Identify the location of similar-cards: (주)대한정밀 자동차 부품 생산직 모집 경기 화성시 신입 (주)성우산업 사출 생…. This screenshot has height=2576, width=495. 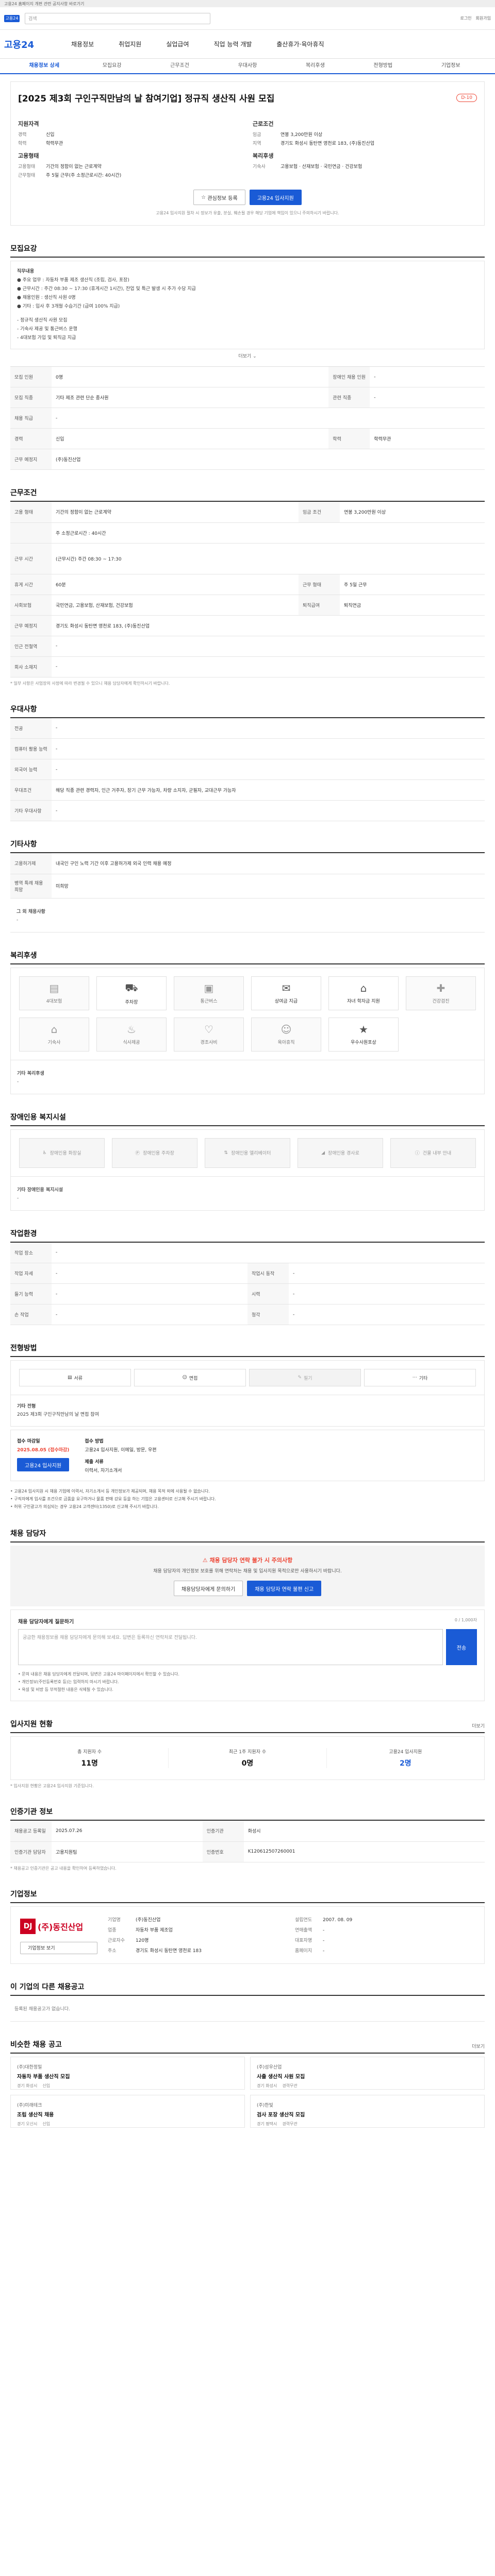
(247, 2092).